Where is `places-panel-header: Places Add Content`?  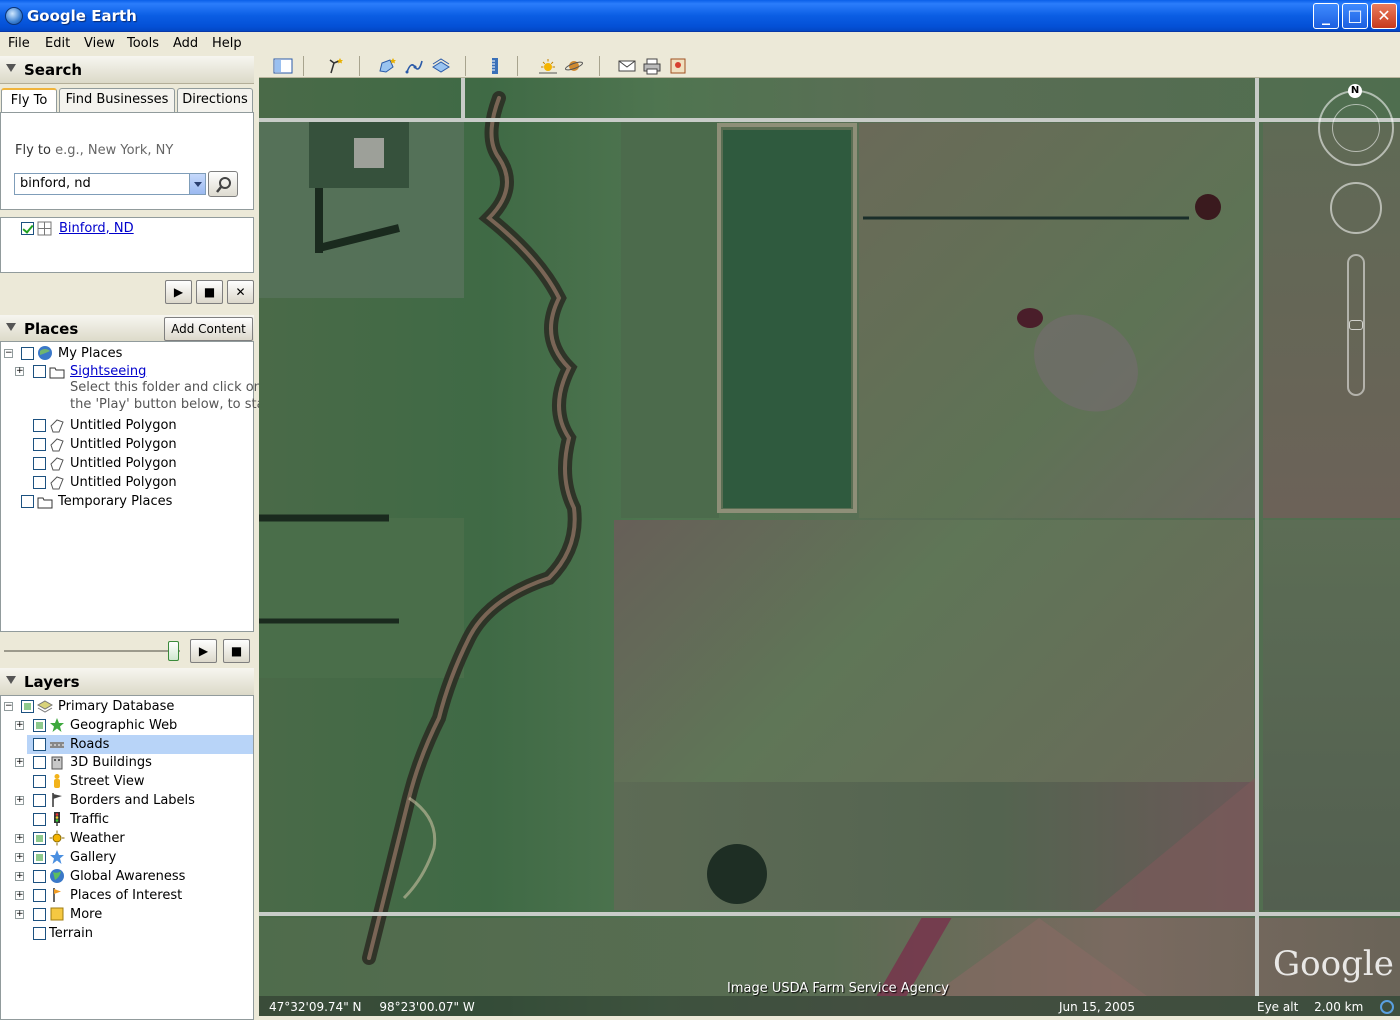 places-panel-header: Places Add Content is located at coordinates (127, 329).